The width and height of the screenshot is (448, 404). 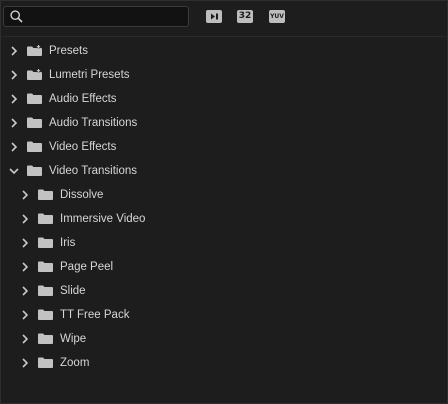 I want to click on effects-toolbar: 32 YUV, so click(x=224, y=18).